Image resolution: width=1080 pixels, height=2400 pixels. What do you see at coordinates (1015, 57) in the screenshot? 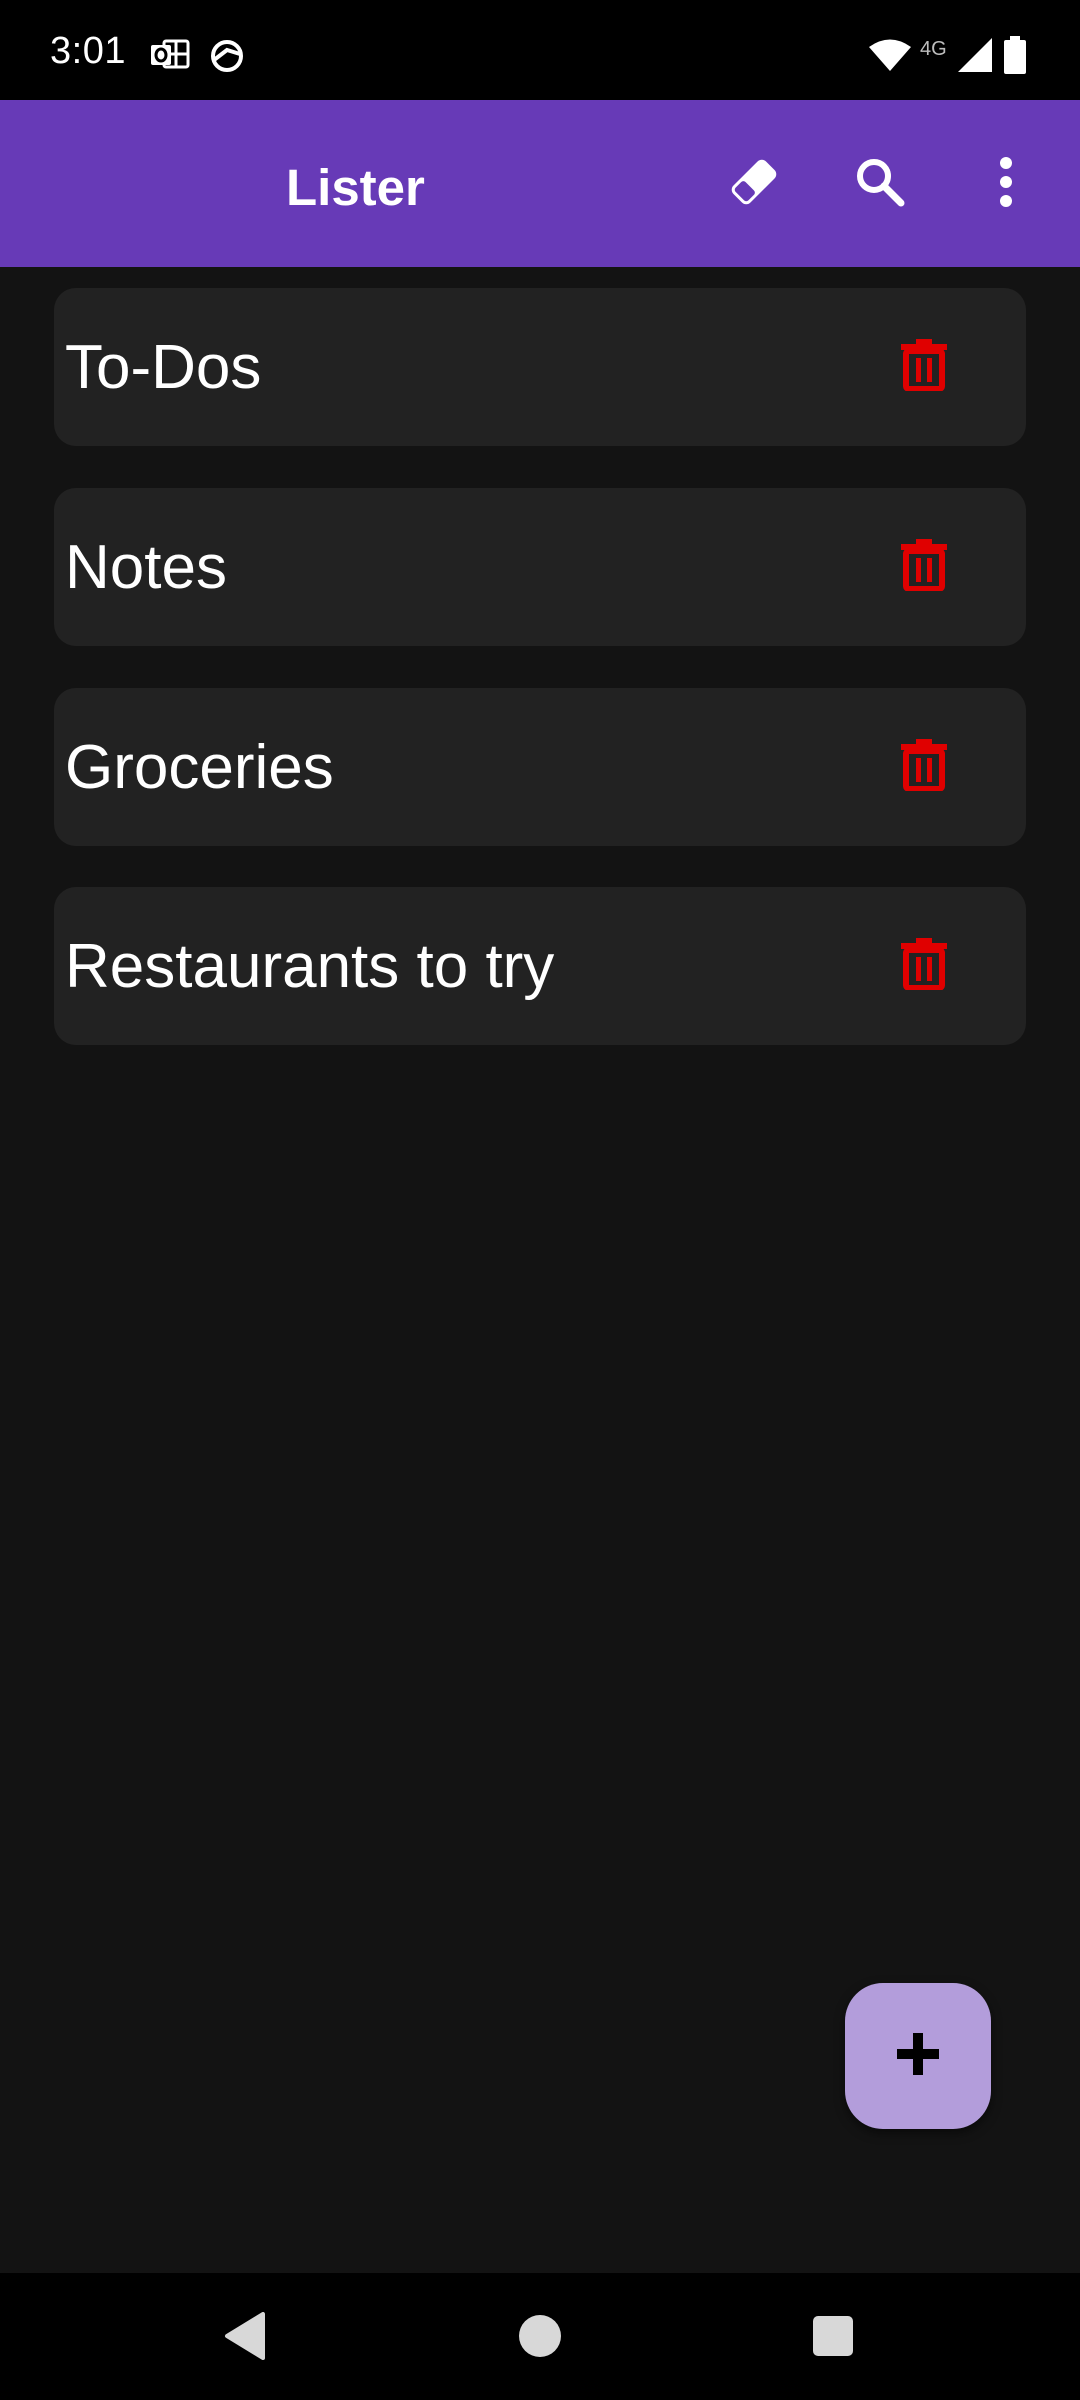
I see `battery-icon` at bounding box center [1015, 57].